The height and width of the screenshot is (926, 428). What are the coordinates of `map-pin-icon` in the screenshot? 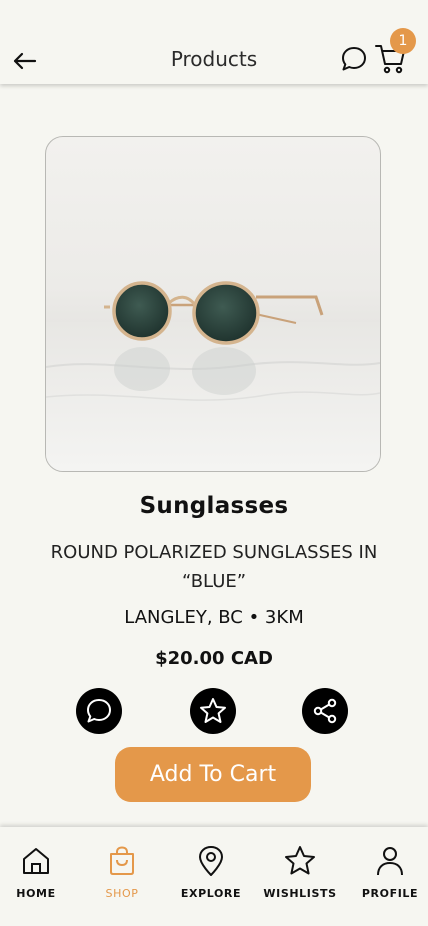 It's located at (211, 861).